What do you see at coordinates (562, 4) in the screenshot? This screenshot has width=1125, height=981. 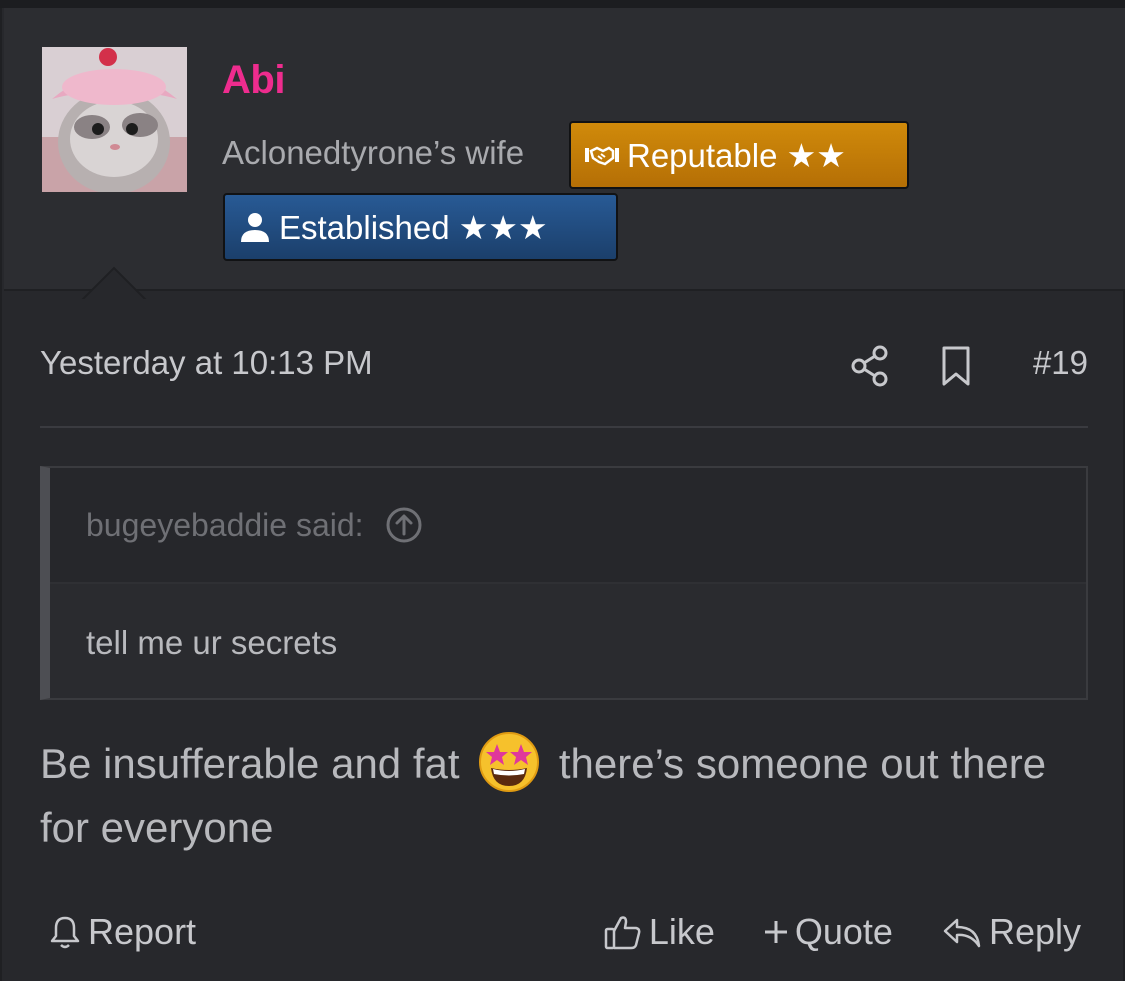 I see `top-bar` at bounding box center [562, 4].